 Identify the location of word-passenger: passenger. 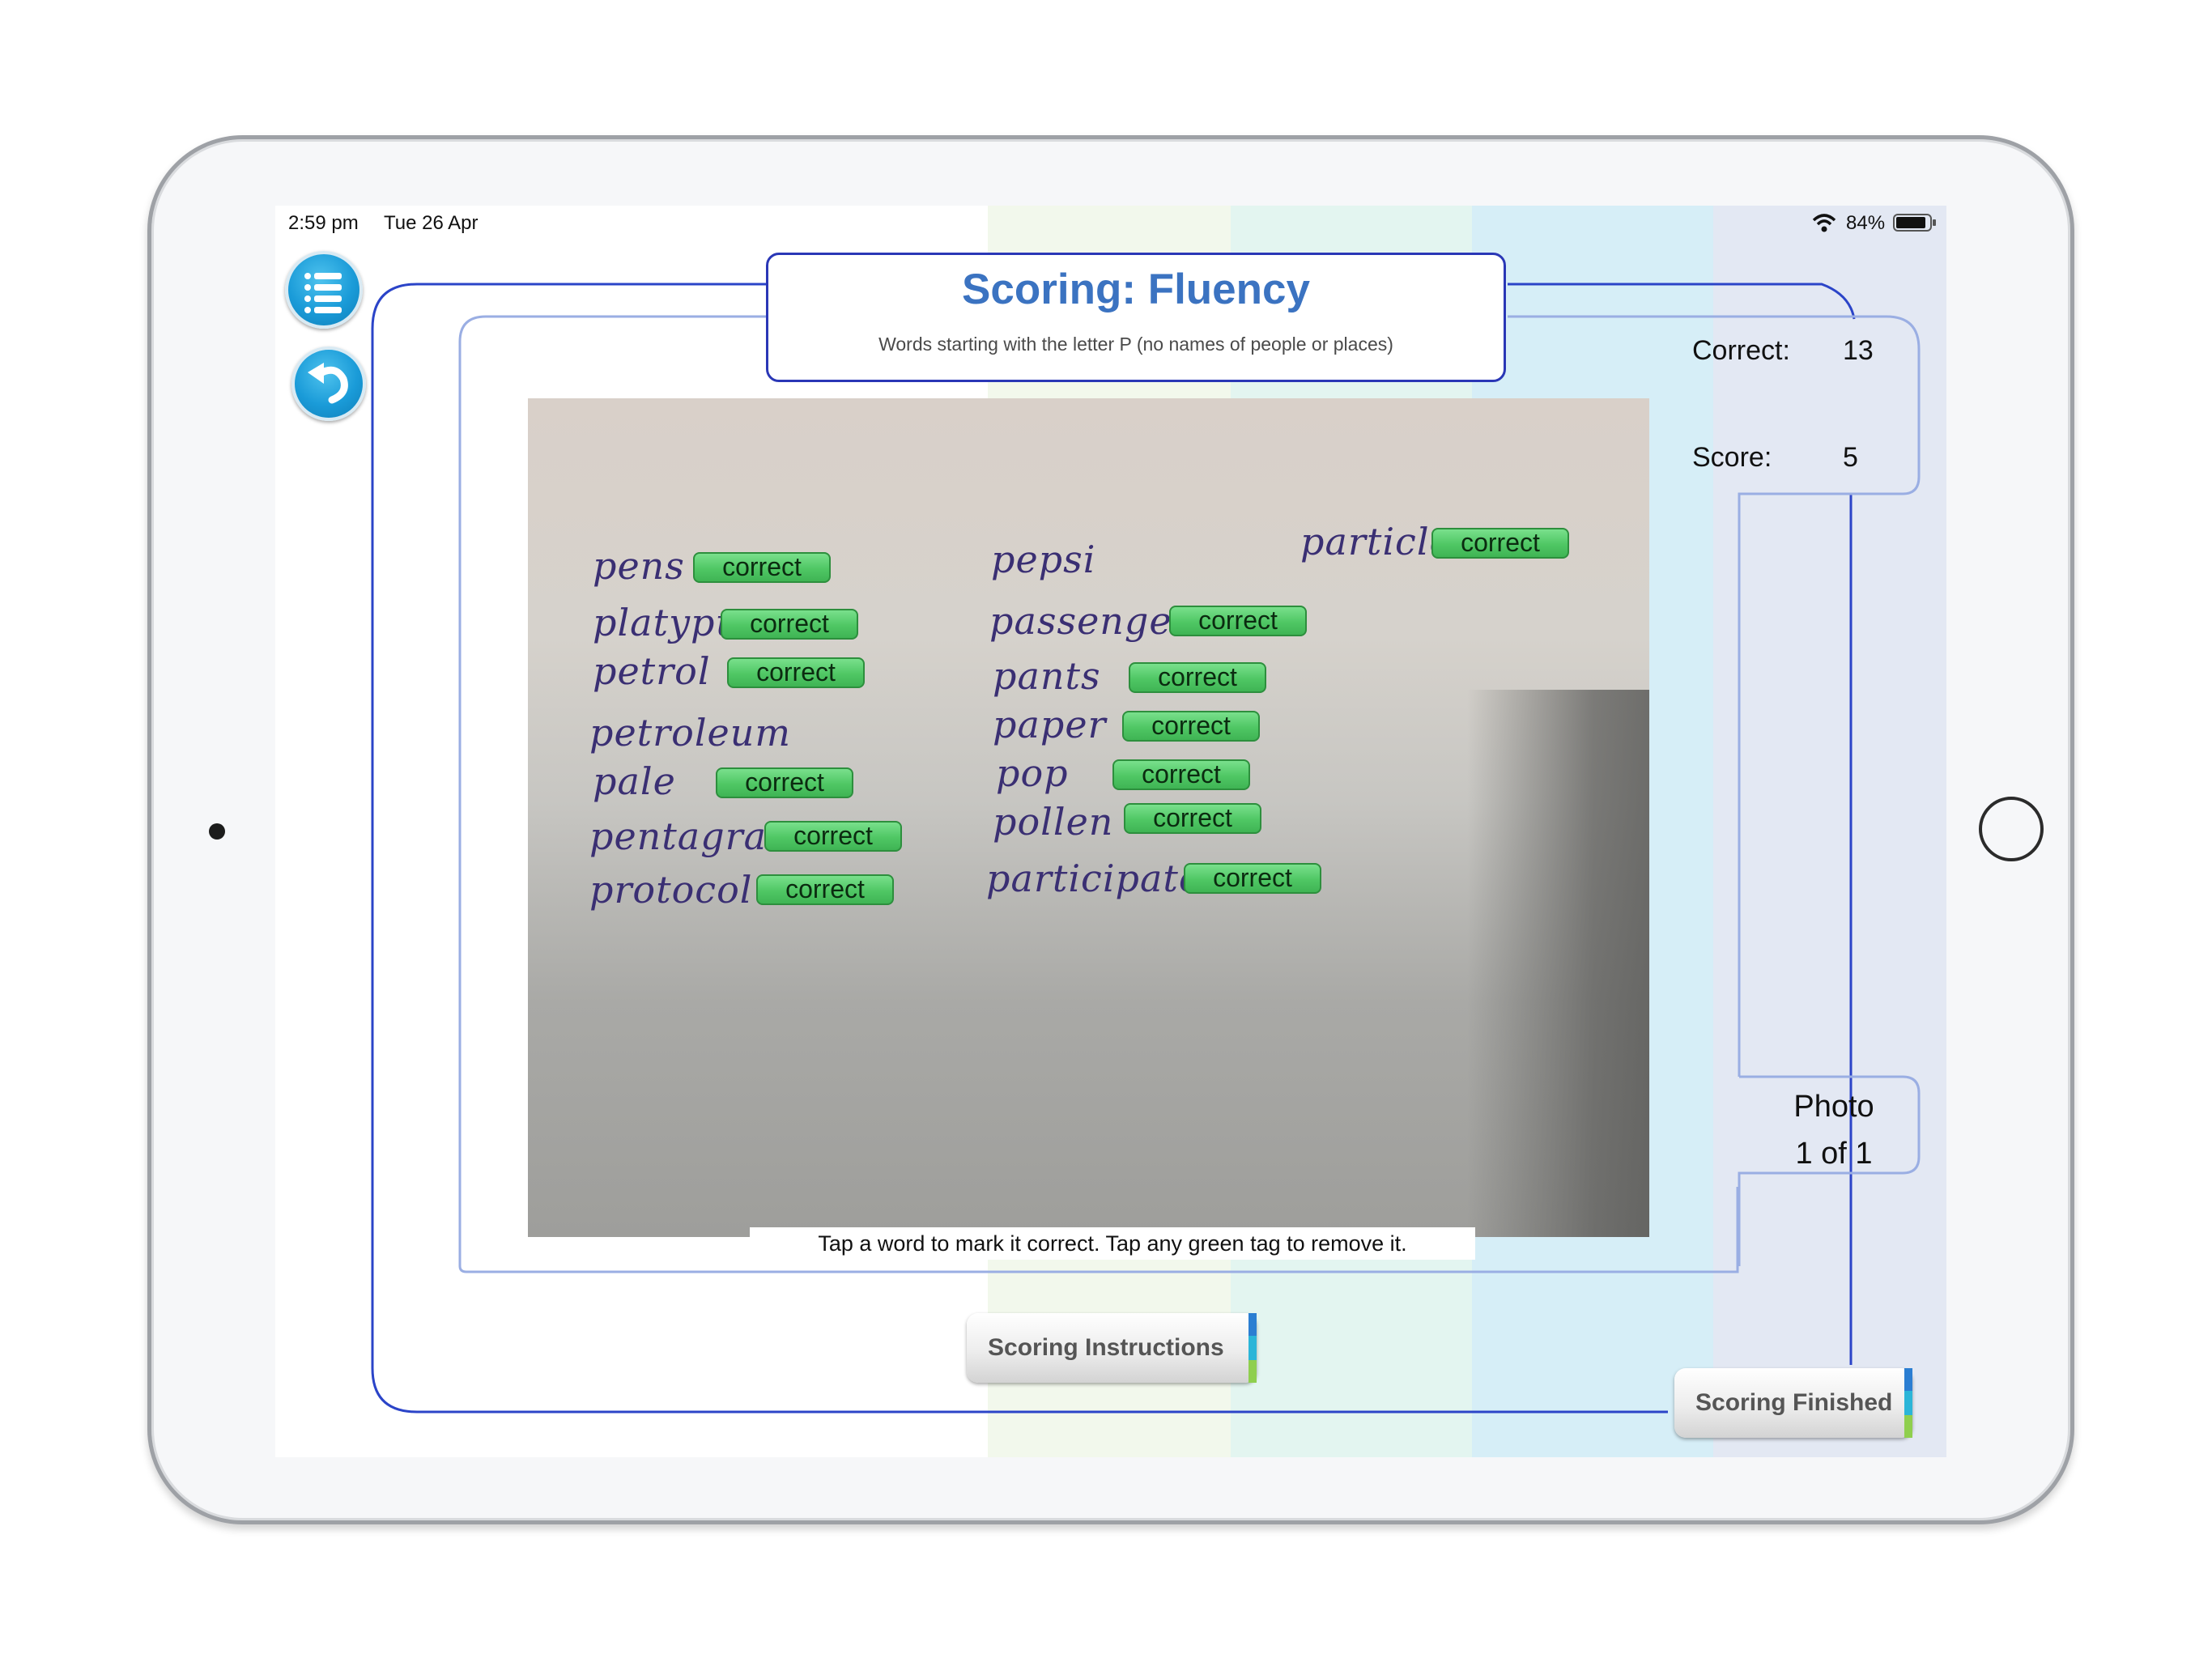
(1090, 621).